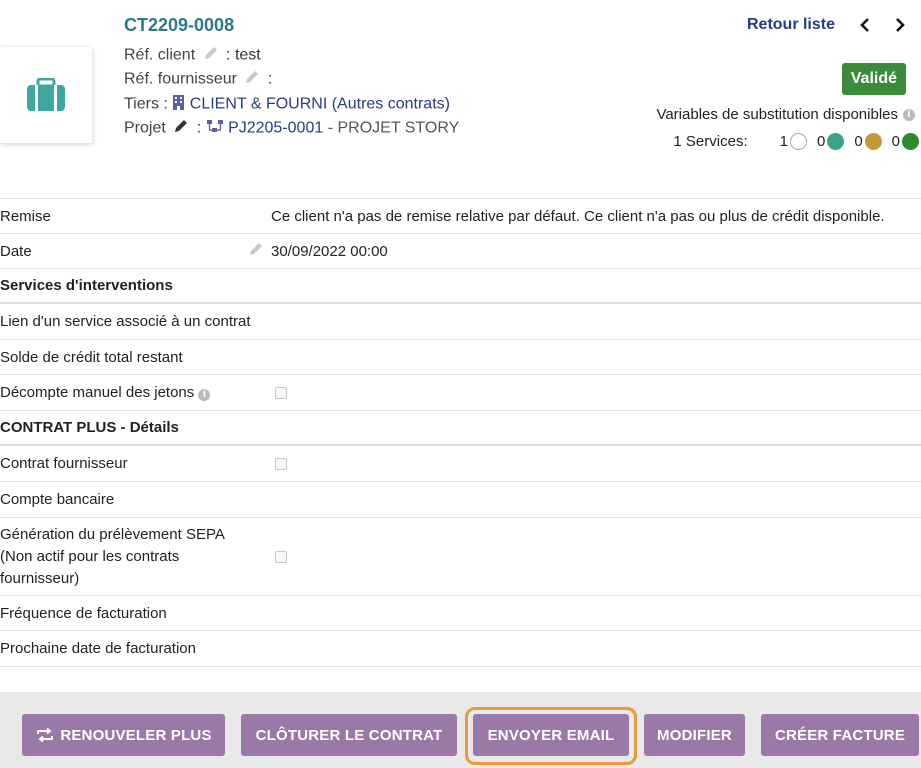 This screenshot has height=768, width=921. I want to click on date-value: 30/09/2022 00:00, so click(329, 251).